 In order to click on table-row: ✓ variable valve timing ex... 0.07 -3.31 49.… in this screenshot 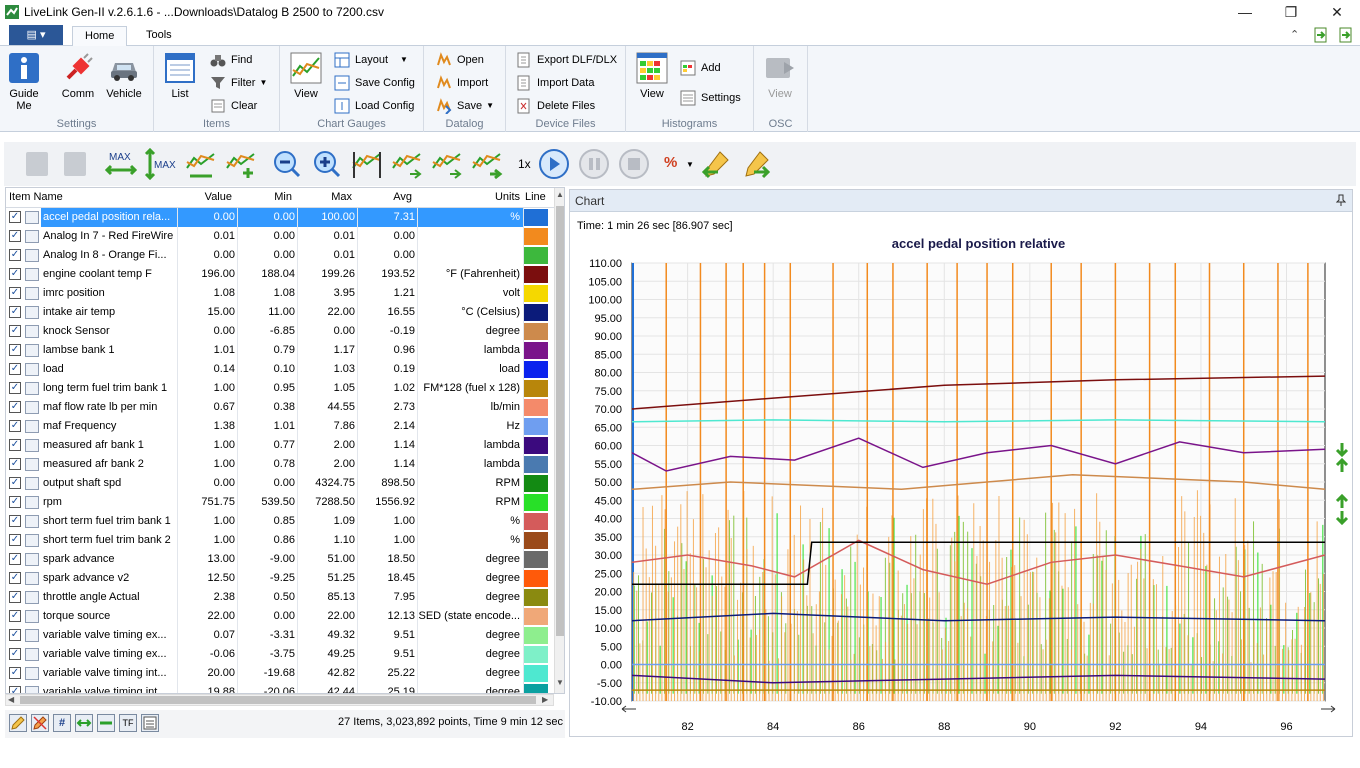, I will do `click(280, 635)`.